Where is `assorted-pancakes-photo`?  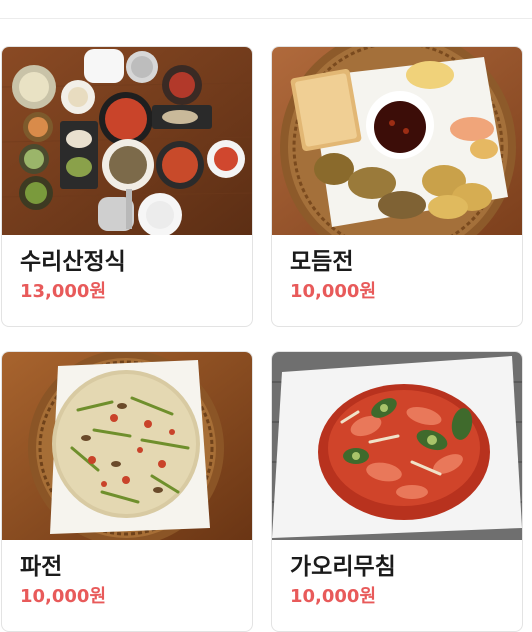
assorted-pancakes-photo is located at coordinates (397, 141).